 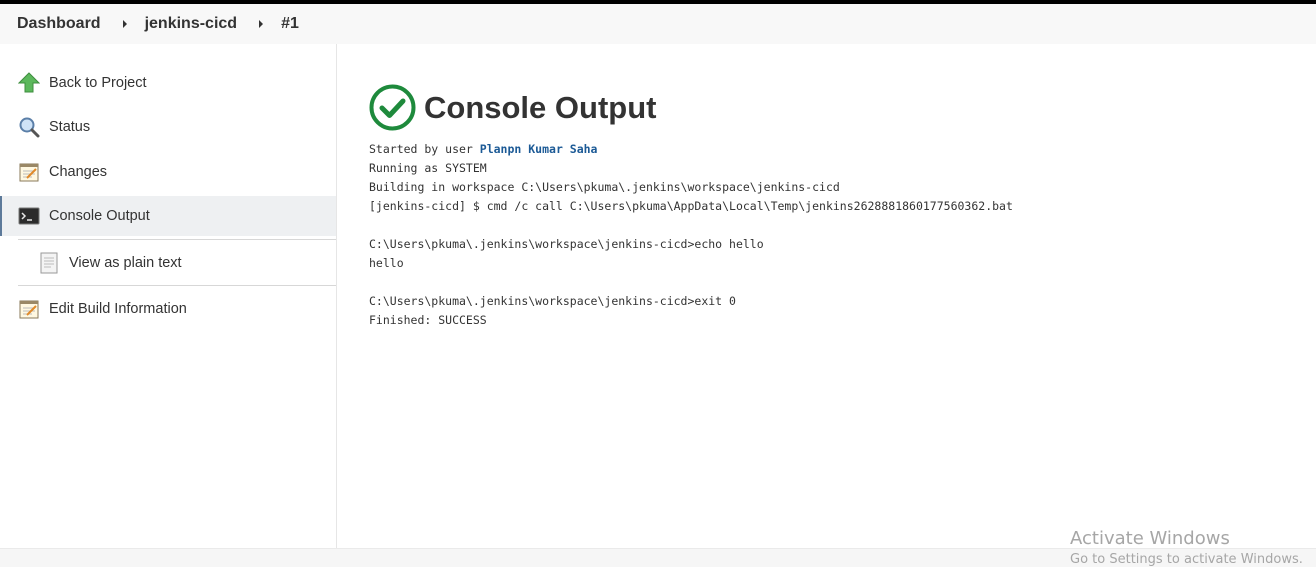 I want to click on sidebar-item-label: View as plain text, so click(x=125, y=263).